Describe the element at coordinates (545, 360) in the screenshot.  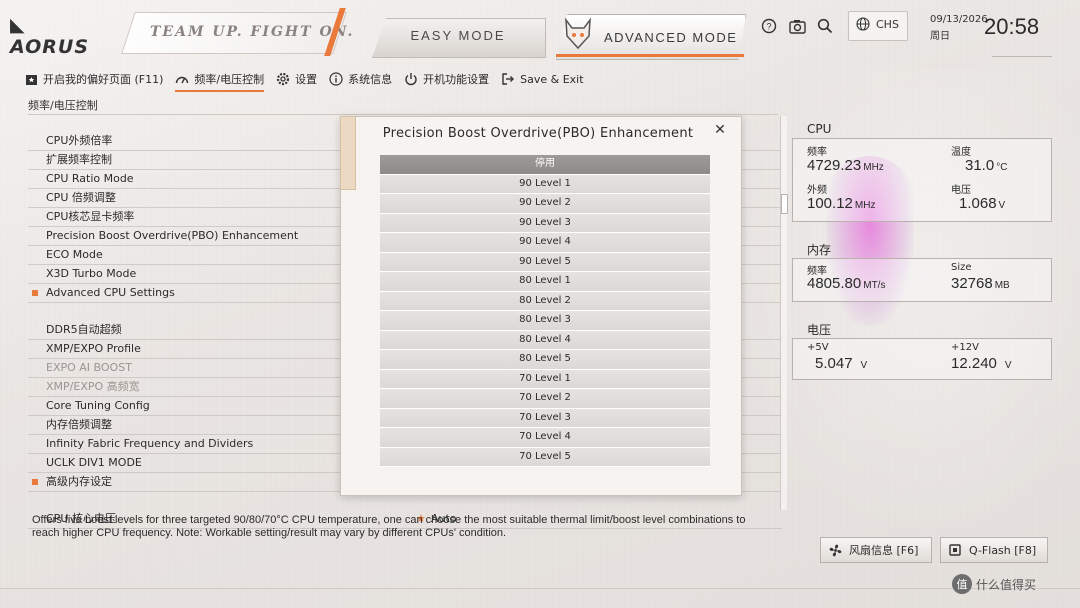
I see `option-item: 80 Level 5` at that location.